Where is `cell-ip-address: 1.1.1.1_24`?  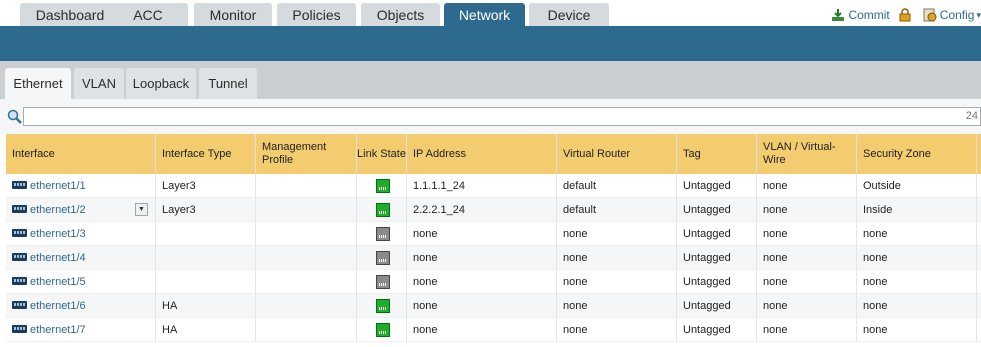
cell-ip-address: 1.1.1.1_24 is located at coordinates (482, 186).